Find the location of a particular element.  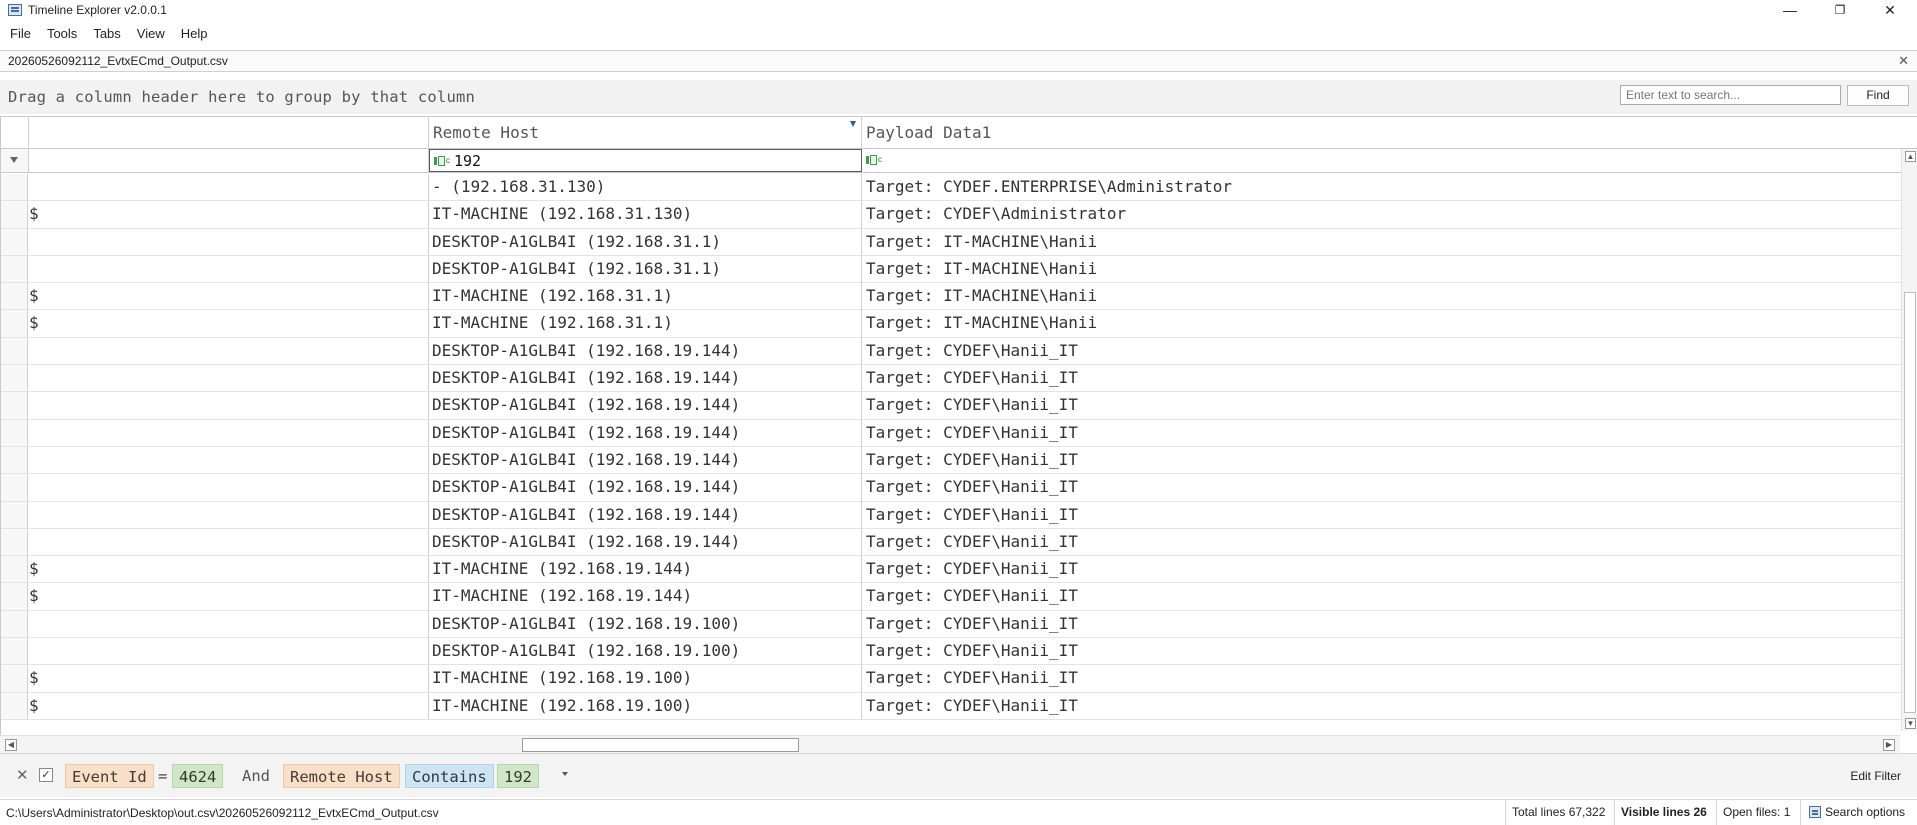

cell-remote-host: - (192.168.31.130) is located at coordinates (645, 187).